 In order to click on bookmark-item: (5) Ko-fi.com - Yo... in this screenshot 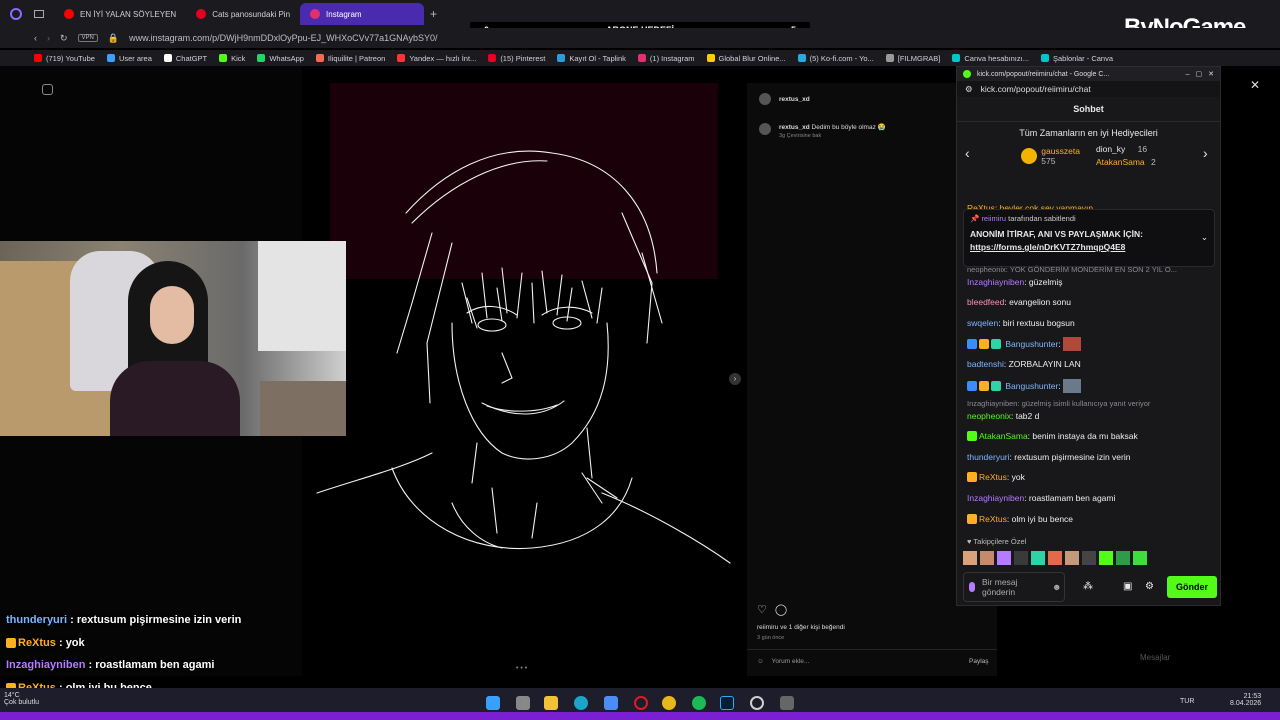, I will do `click(835, 58)`.